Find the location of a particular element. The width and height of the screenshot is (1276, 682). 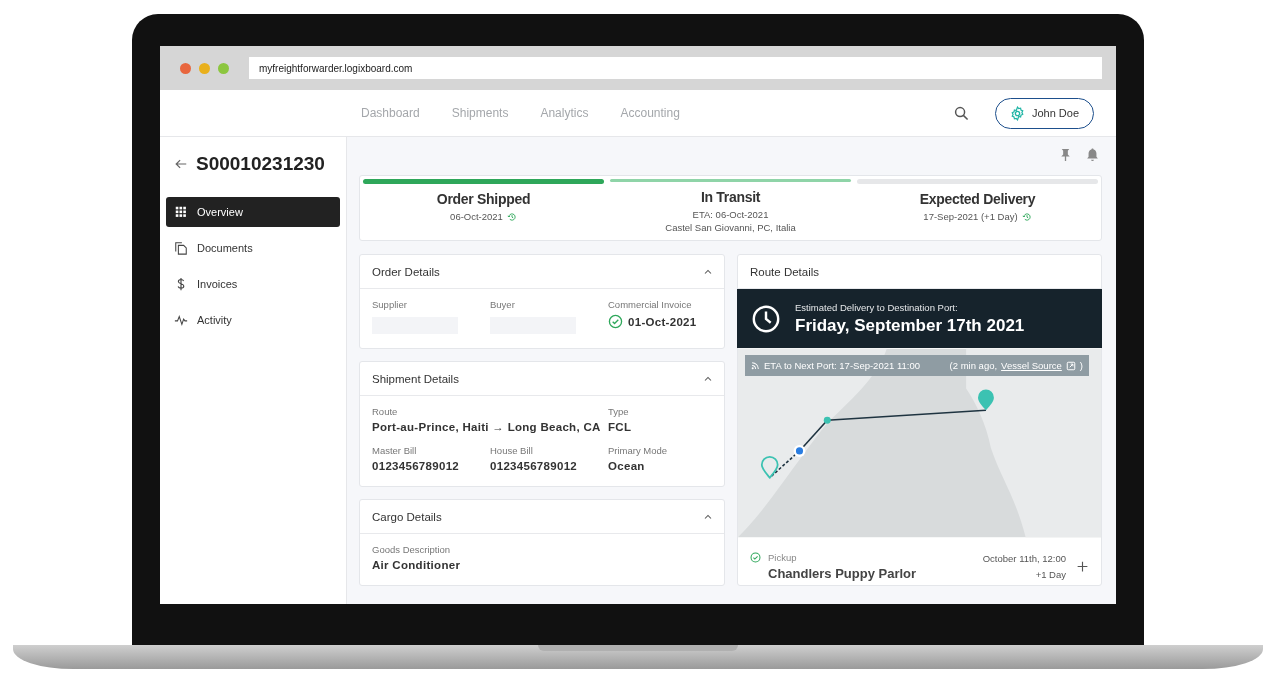

field-label: Route is located at coordinates (385, 411).